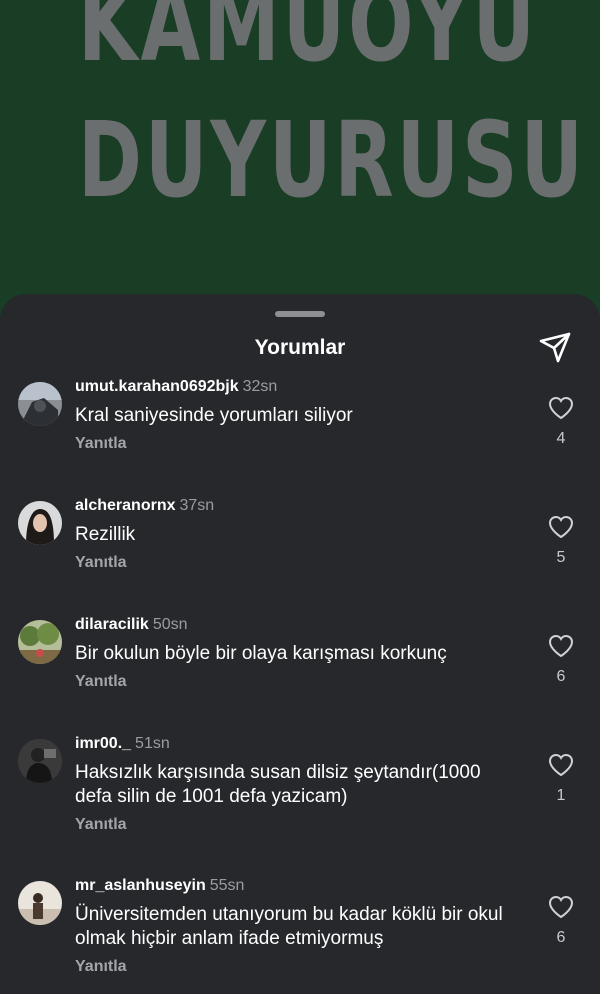  I want to click on comment-time: 51sn, so click(152, 743).